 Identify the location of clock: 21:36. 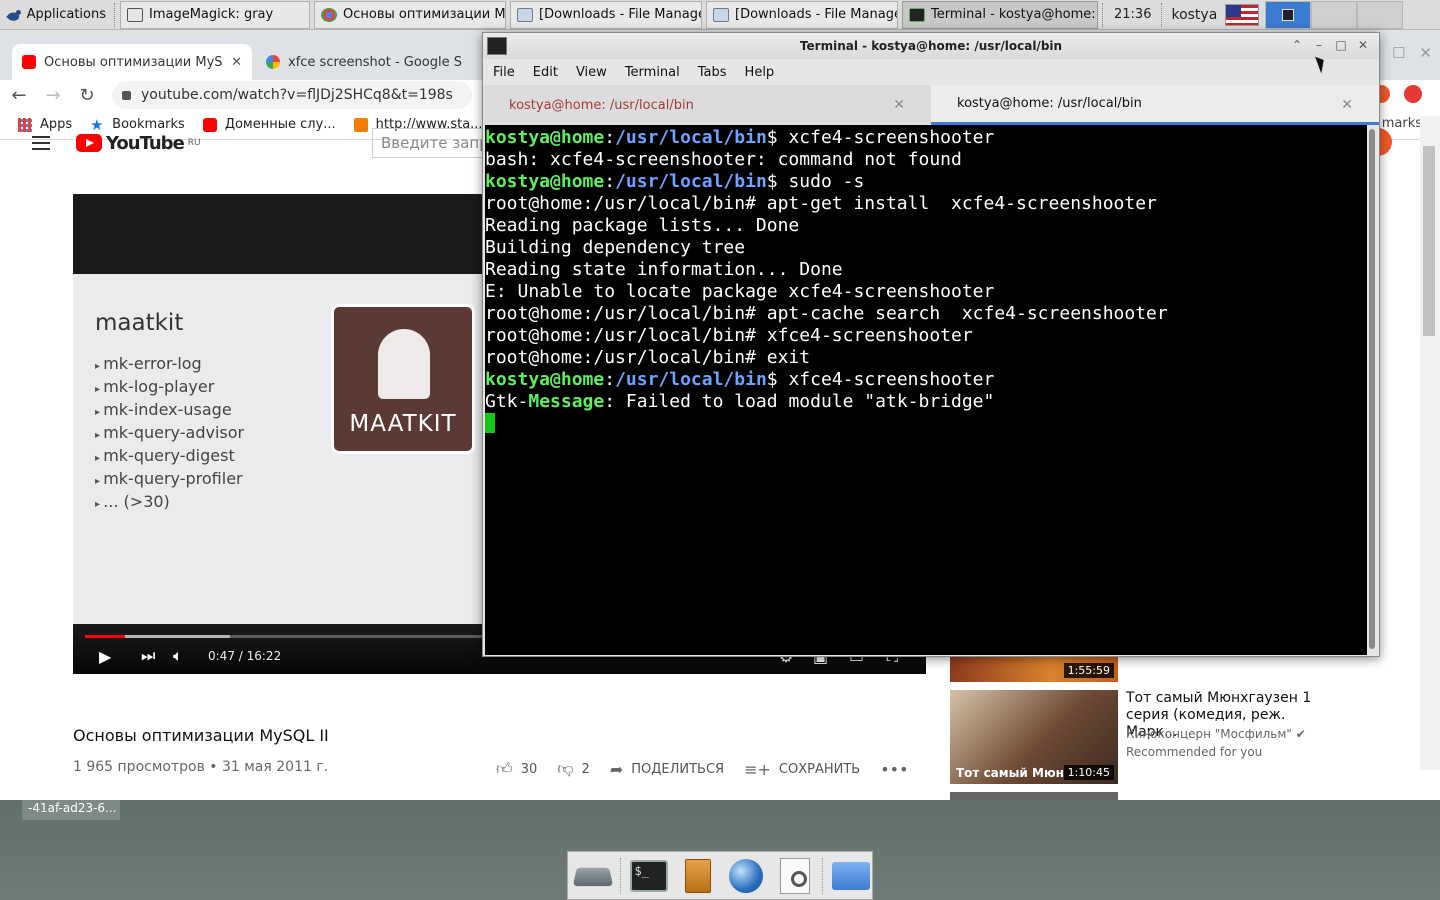
(1132, 14).